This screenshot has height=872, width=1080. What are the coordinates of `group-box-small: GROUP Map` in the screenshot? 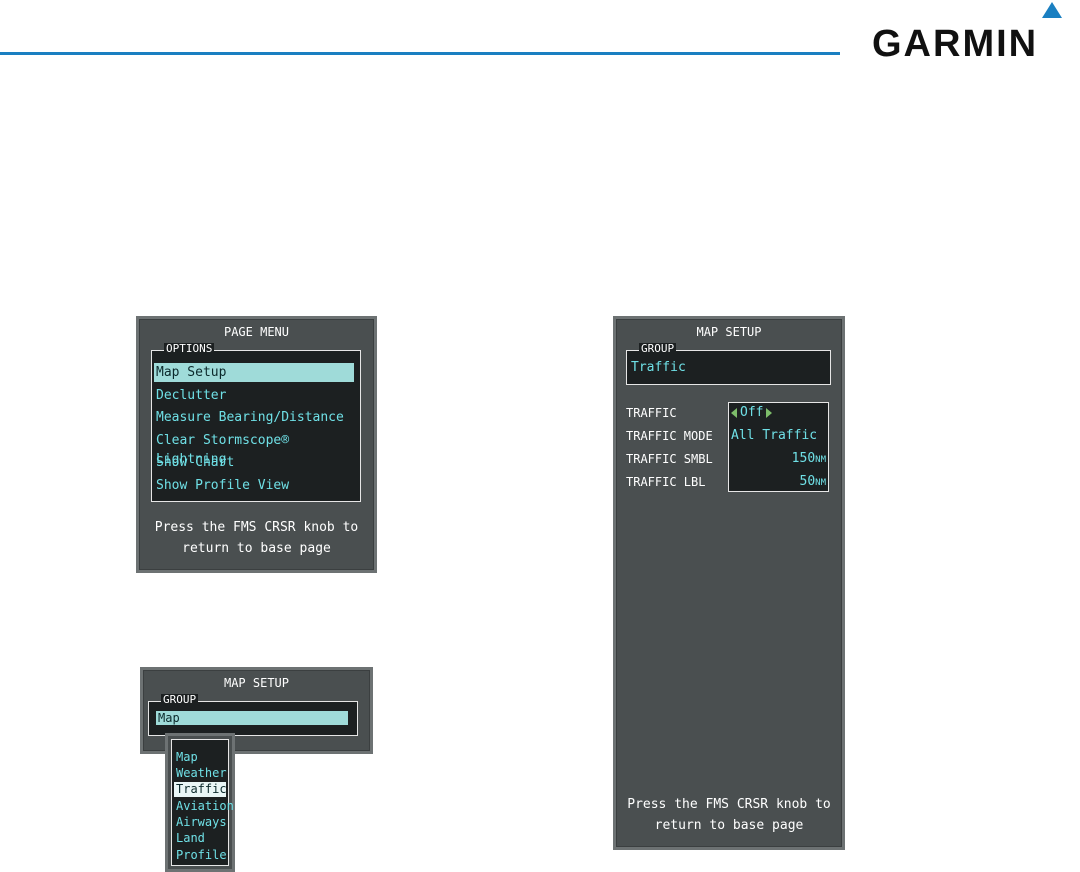 It's located at (253, 715).